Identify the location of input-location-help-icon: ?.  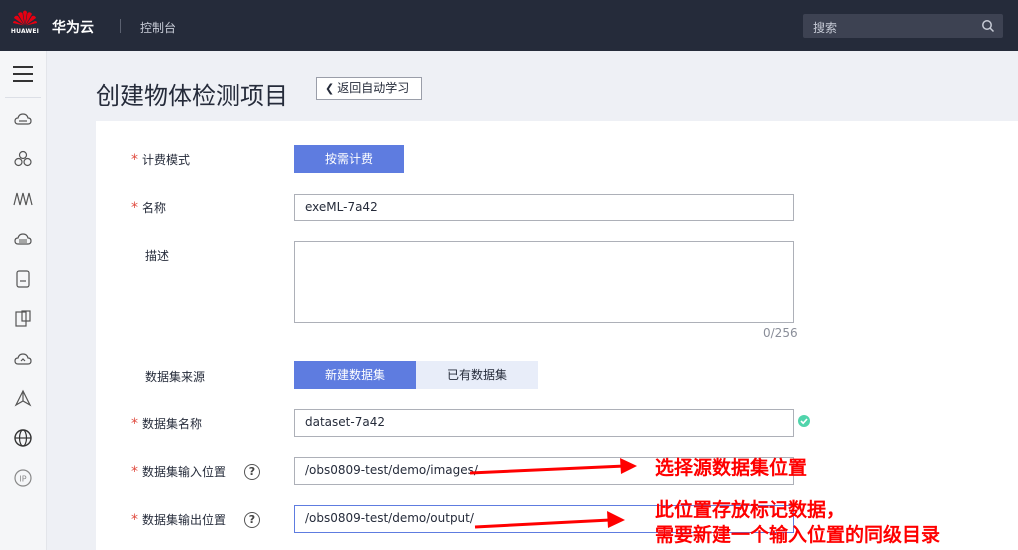
(252, 472).